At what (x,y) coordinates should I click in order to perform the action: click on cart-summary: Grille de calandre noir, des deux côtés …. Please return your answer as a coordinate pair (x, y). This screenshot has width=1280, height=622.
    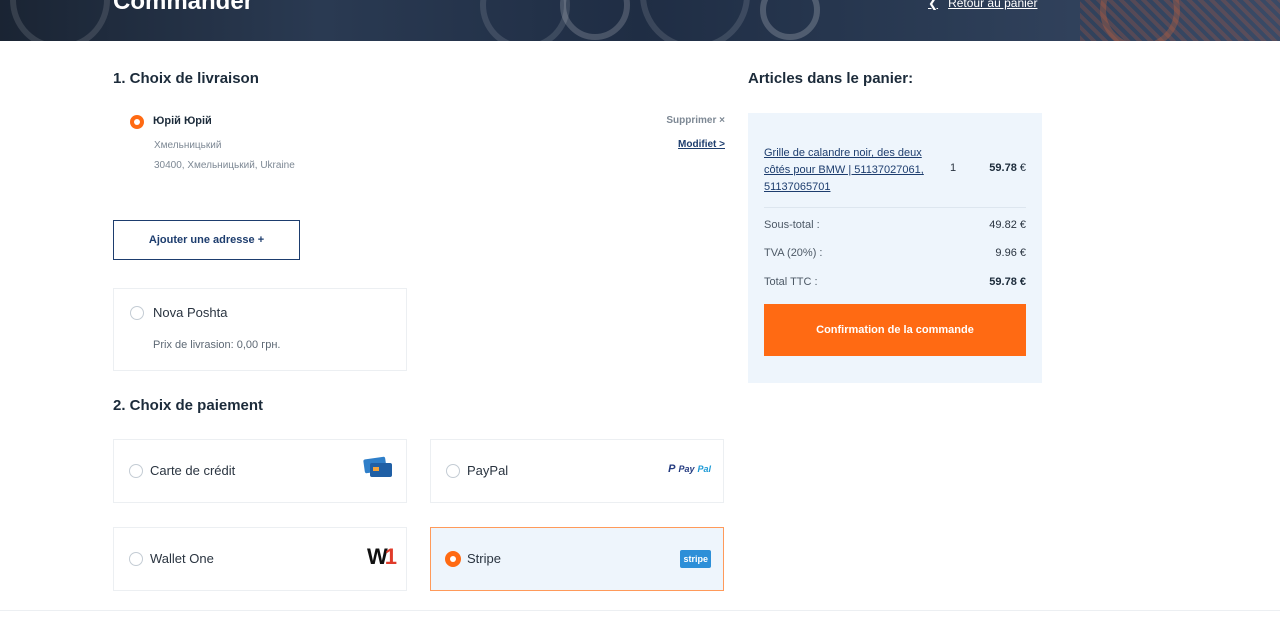
    Looking at the image, I should click on (895, 248).